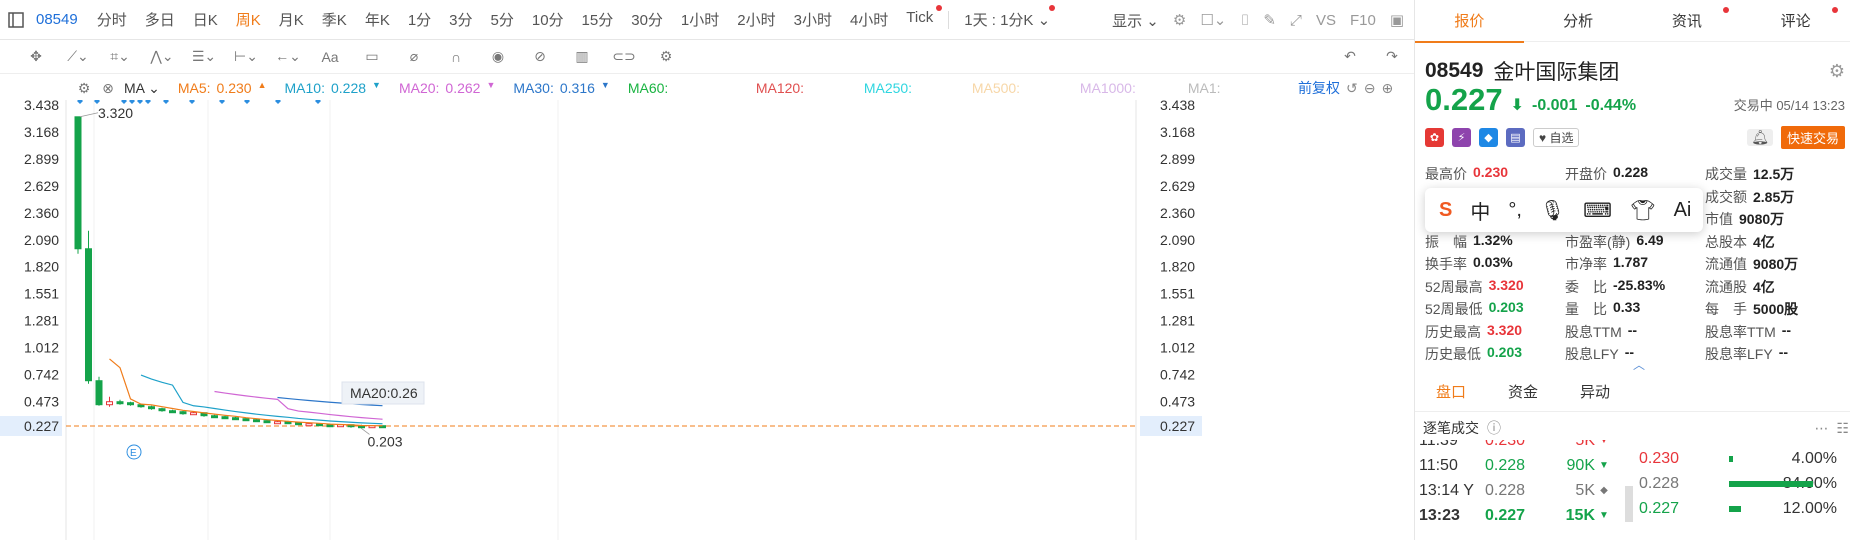 The height and width of the screenshot is (540, 1850). Describe the element at coordinates (540, 57) in the screenshot. I see `hide-icon: ⊘` at that location.